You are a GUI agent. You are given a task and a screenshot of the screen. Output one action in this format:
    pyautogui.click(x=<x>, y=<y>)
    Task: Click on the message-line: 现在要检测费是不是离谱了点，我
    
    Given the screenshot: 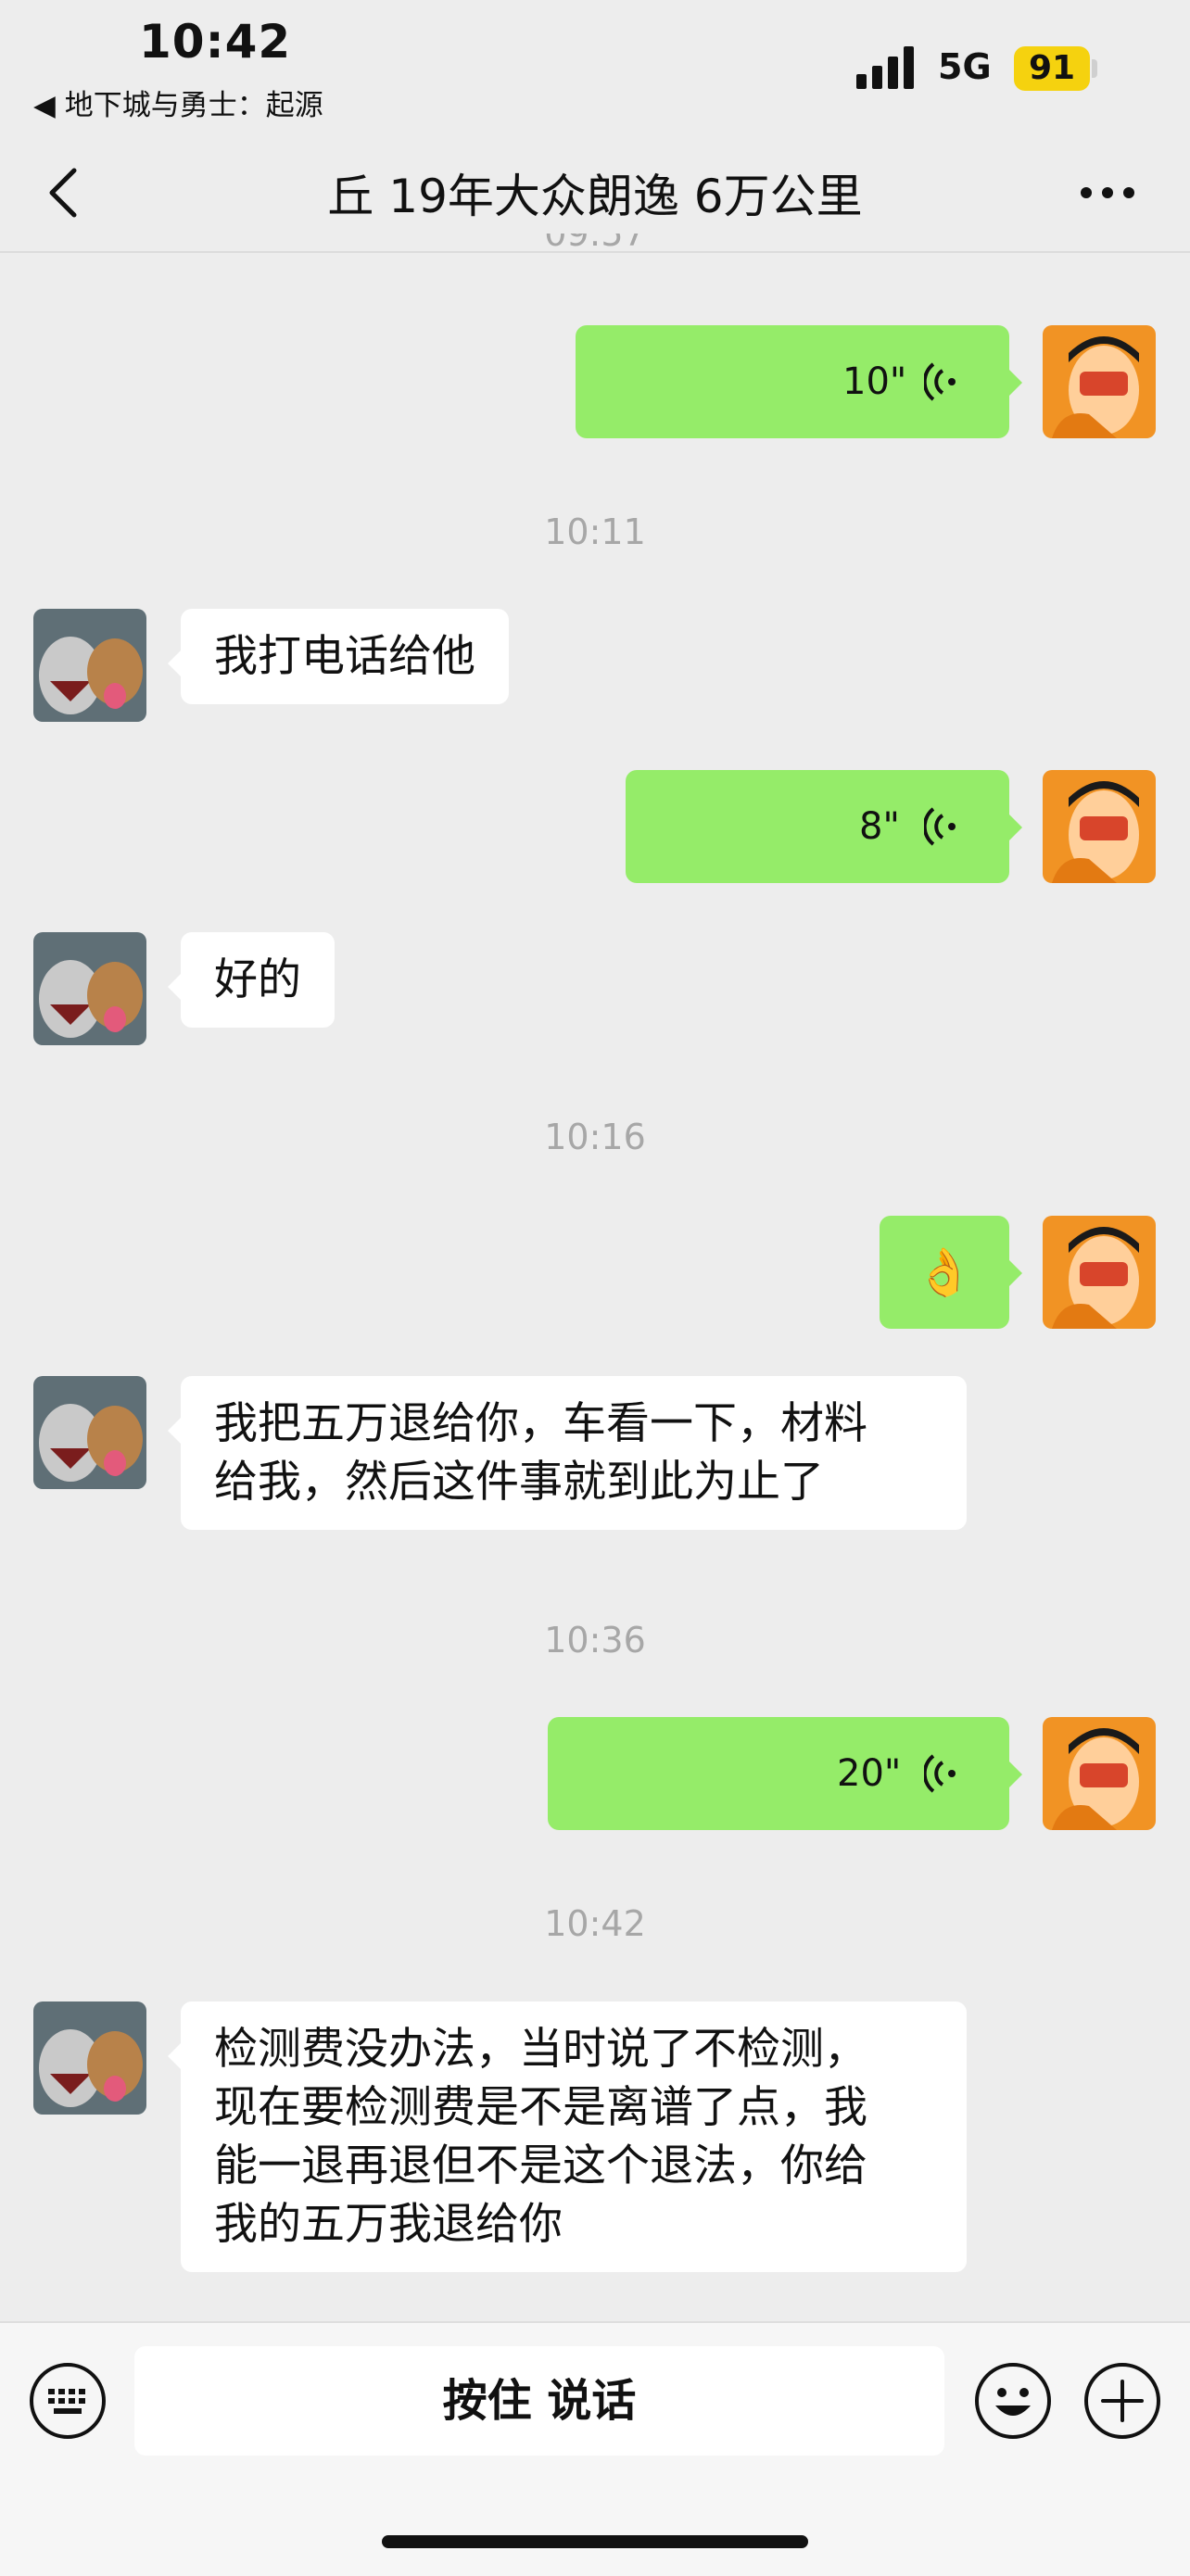 What is the action you would take?
    pyautogui.click(x=540, y=2107)
    